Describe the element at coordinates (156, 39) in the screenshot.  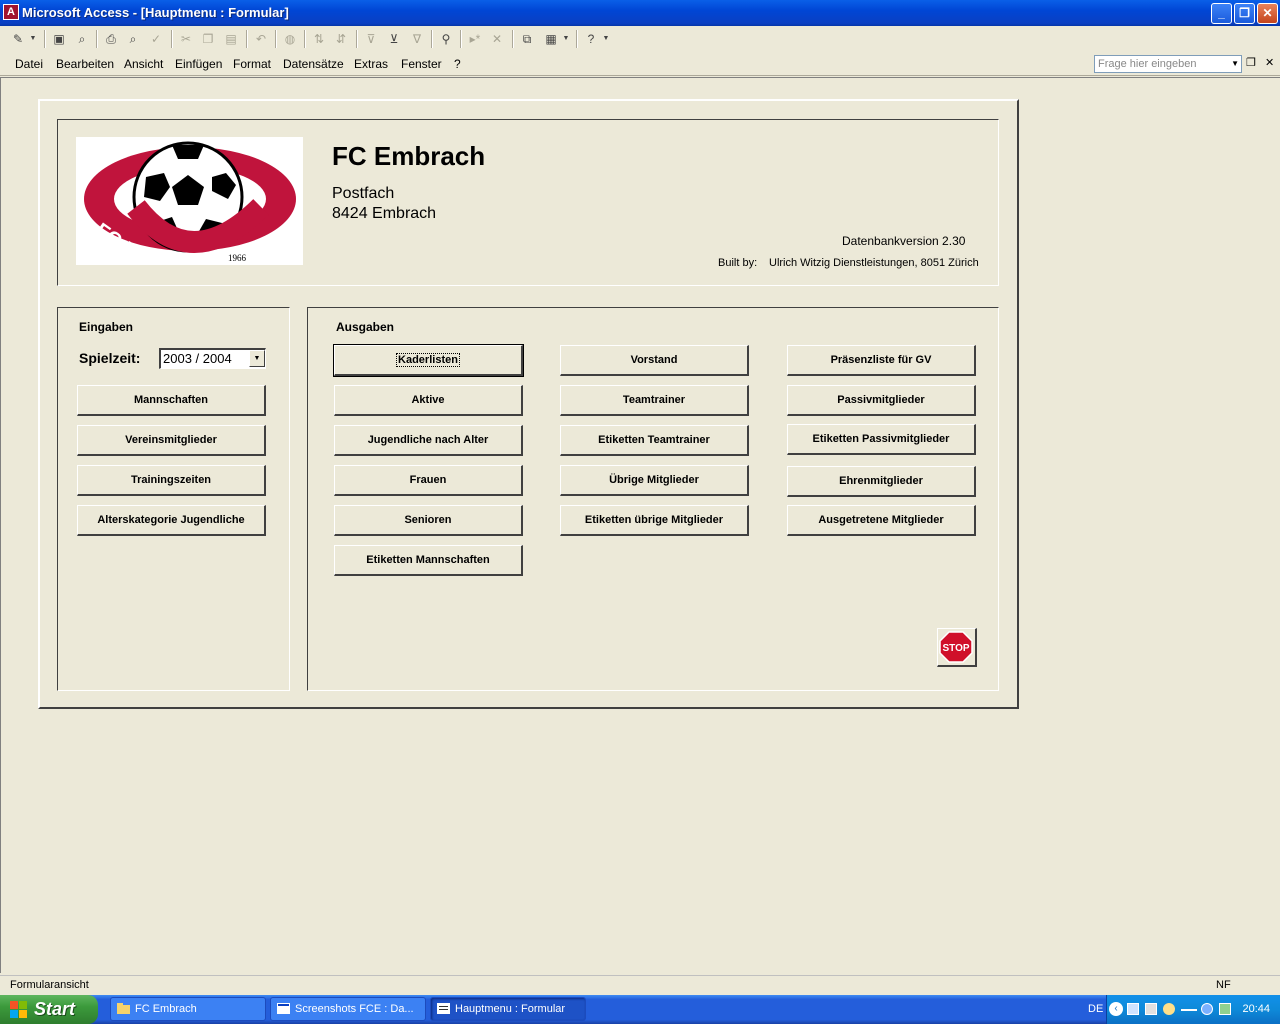
I see `spelling-icon: ✓` at that location.